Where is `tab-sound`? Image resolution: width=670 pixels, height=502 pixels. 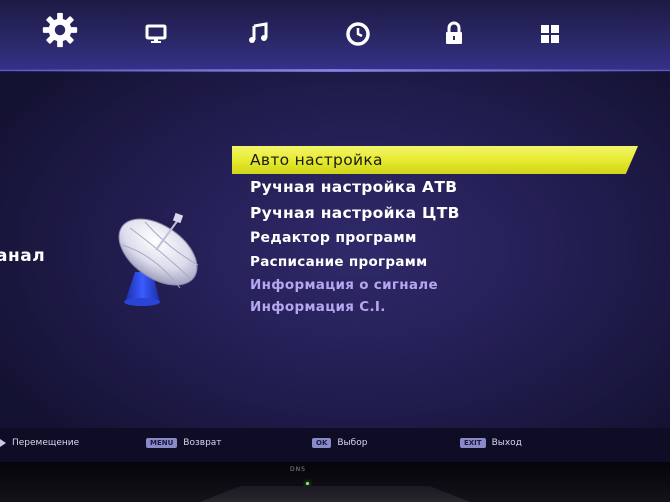
tab-sound is located at coordinates (258, 34).